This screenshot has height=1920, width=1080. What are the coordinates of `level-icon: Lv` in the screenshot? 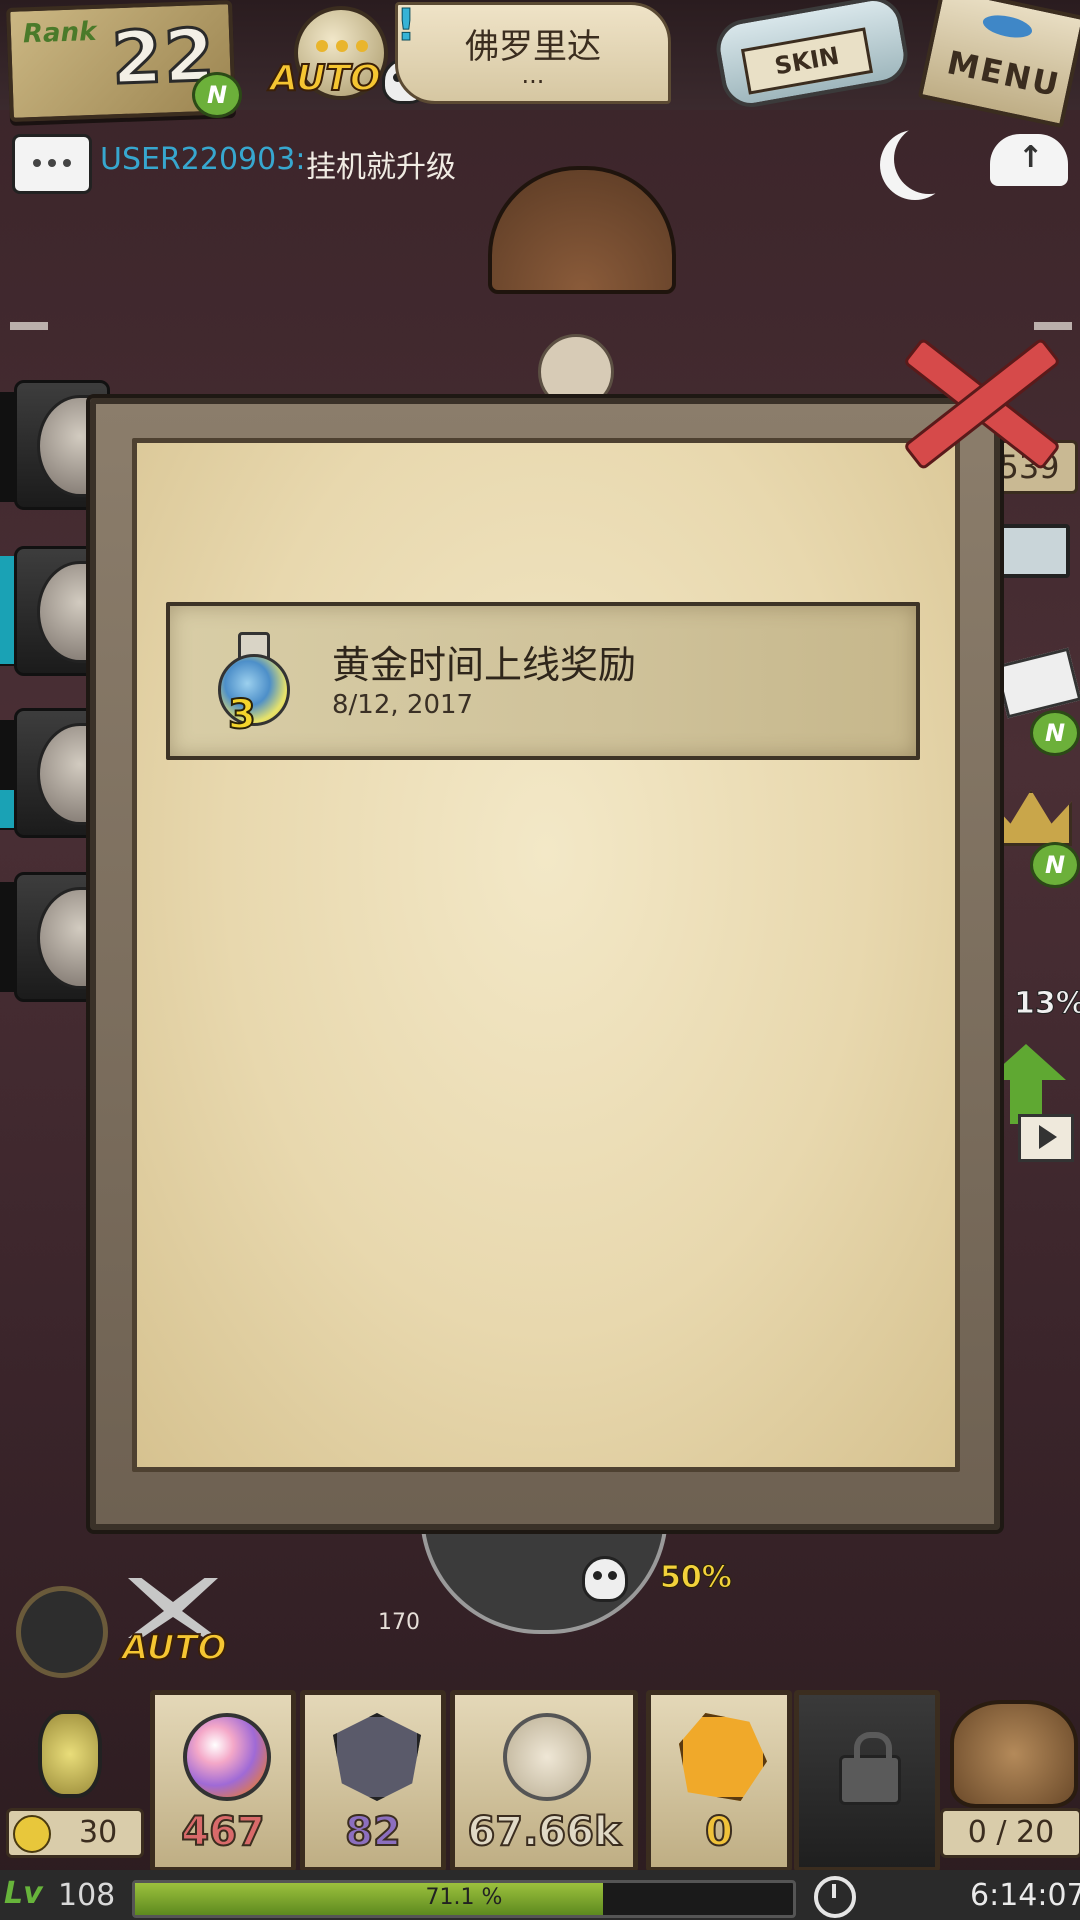 It's located at (23, 1893).